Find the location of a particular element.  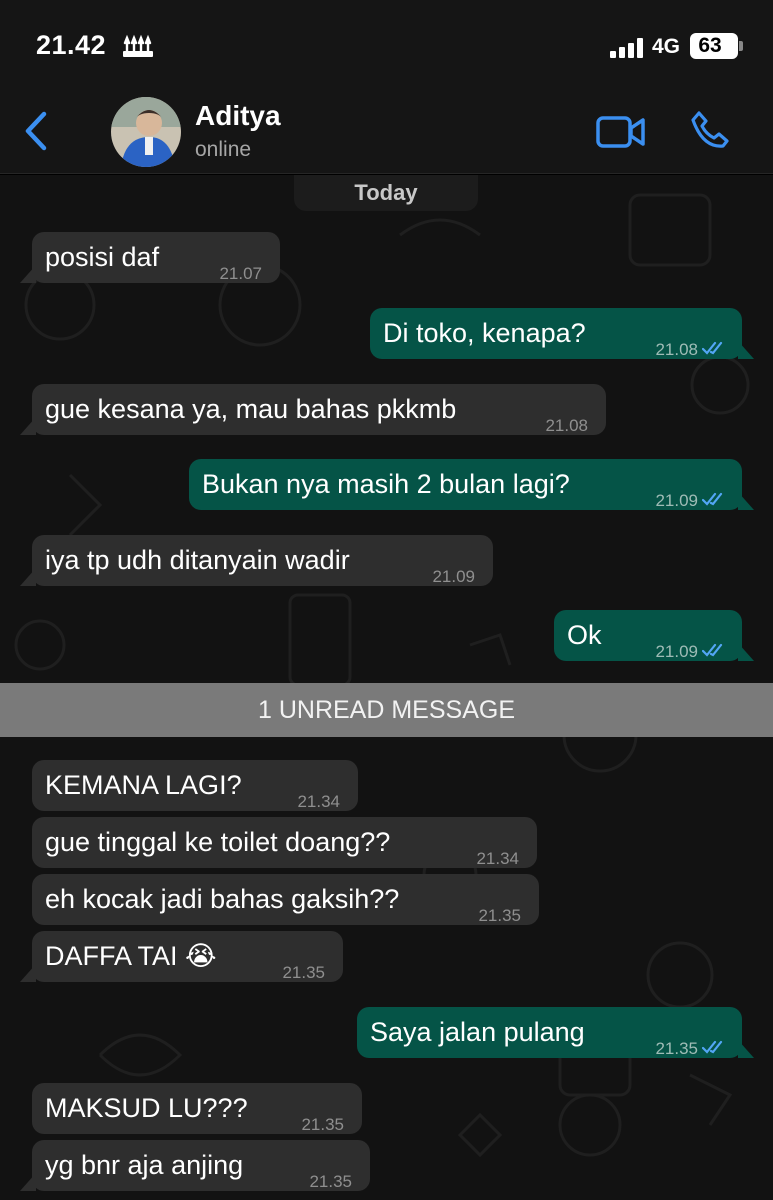

message-bubble-incoming: yg bnr aja anjing 21.35 is located at coordinates (195, 1165).